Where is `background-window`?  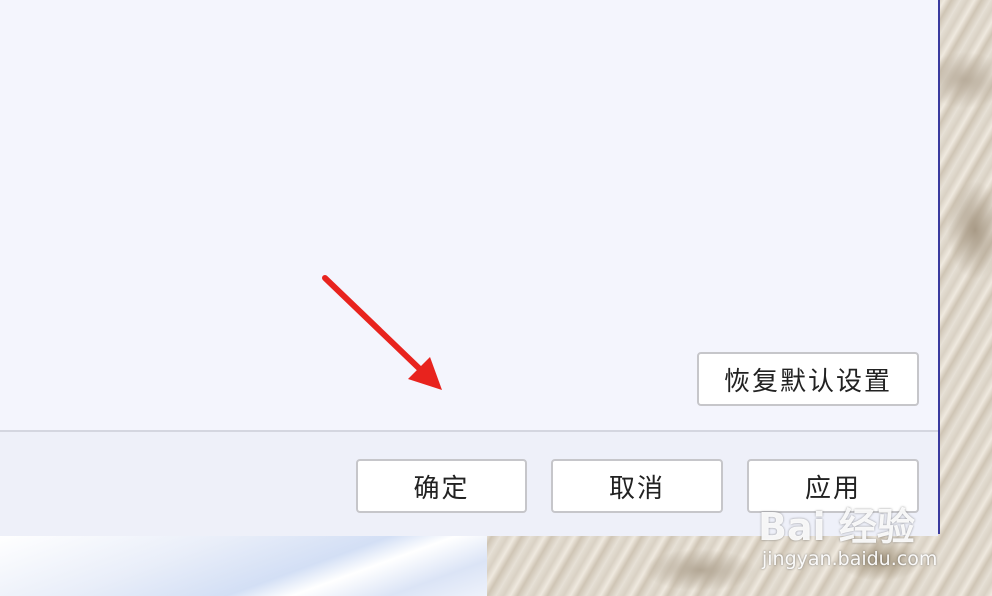
background-window is located at coordinates (243, 566).